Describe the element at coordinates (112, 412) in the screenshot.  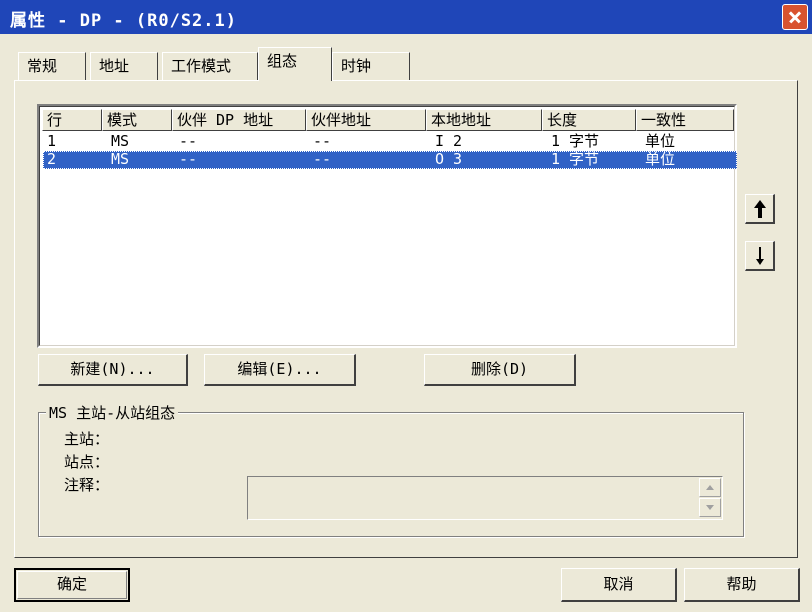
I see `group-title: MS 主站-从站组态` at that location.